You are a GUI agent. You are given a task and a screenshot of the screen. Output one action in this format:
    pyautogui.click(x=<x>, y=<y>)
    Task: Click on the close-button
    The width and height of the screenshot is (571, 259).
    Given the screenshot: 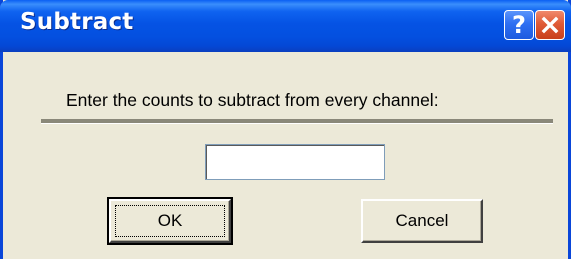 What is the action you would take?
    pyautogui.click(x=550, y=25)
    